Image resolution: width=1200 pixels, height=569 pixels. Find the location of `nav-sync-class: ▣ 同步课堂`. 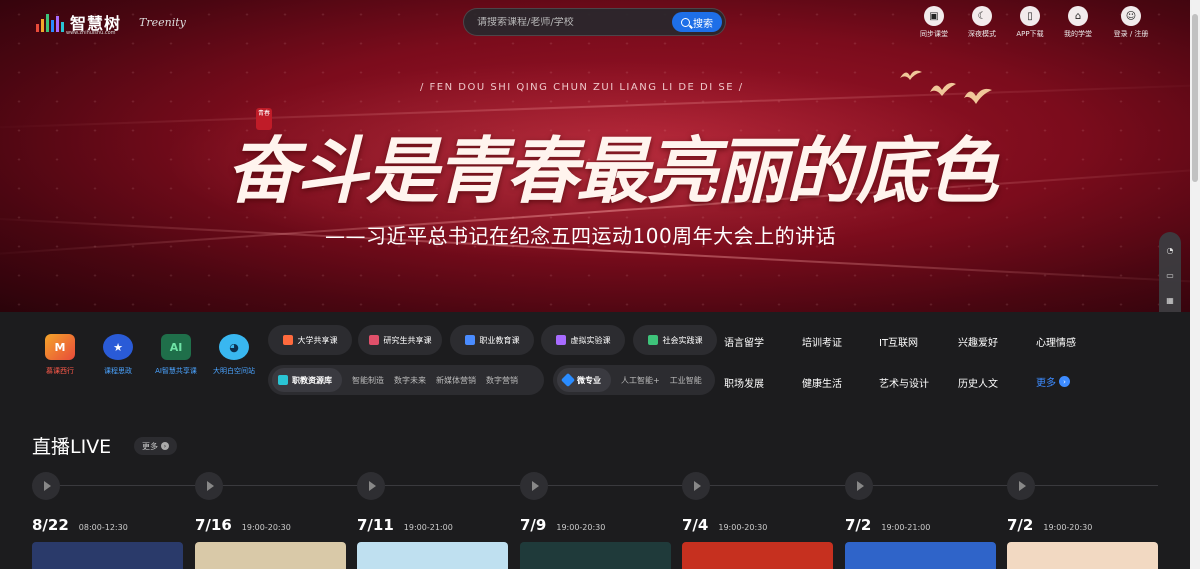

nav-sync-class: ▣ 同步课堂 is located at coordinates (934, 22).